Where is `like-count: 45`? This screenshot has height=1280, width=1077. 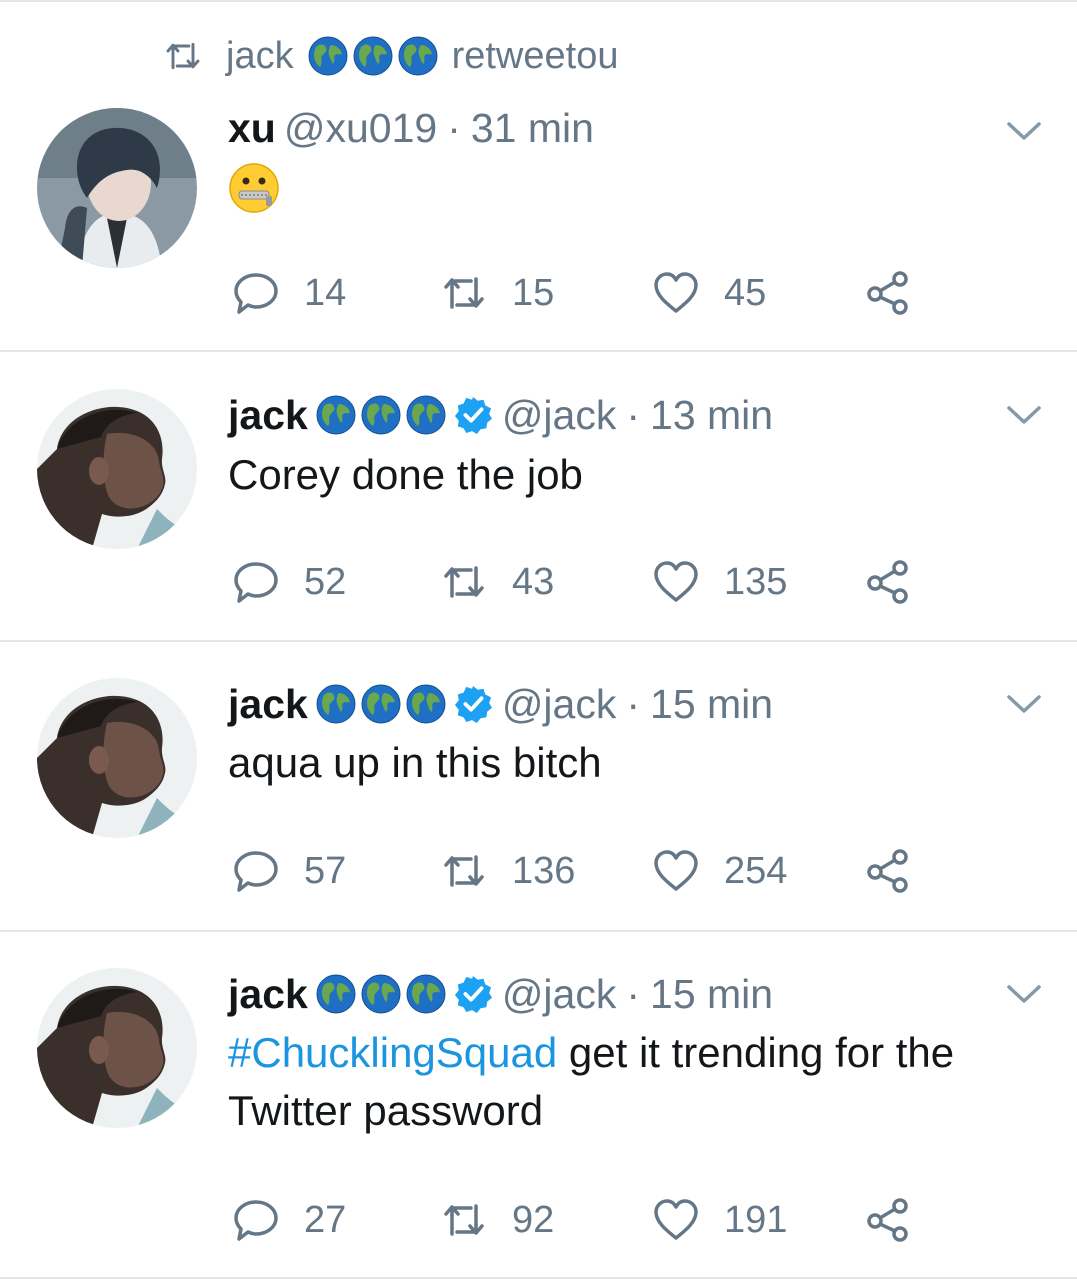
like-count: 45 is located at coordinates (745, 292).